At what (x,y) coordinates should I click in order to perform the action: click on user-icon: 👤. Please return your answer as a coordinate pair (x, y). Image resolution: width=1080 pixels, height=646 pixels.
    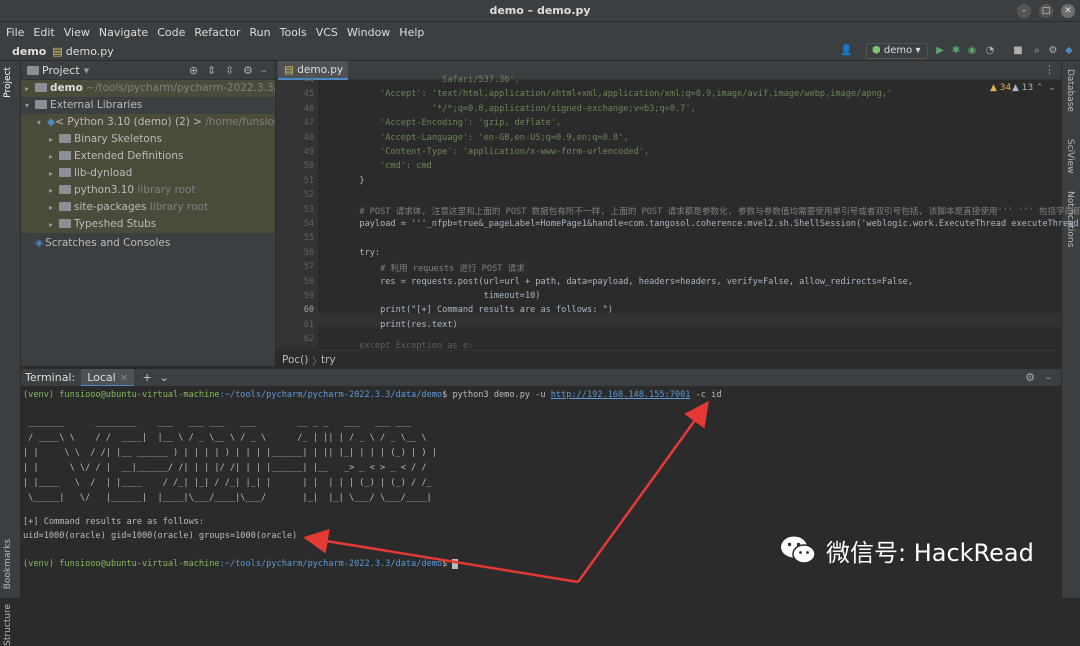
    Looking at the image, I should click on (846, 51).